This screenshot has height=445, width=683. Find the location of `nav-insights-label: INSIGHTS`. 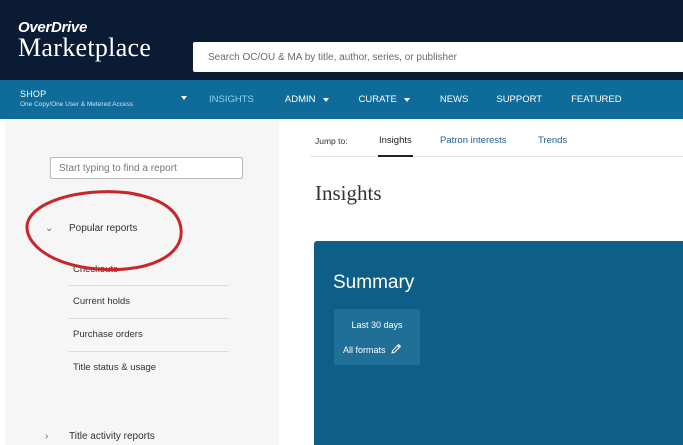

nav-insights-label: INSIGHTS is located at coordinates (231, 99).